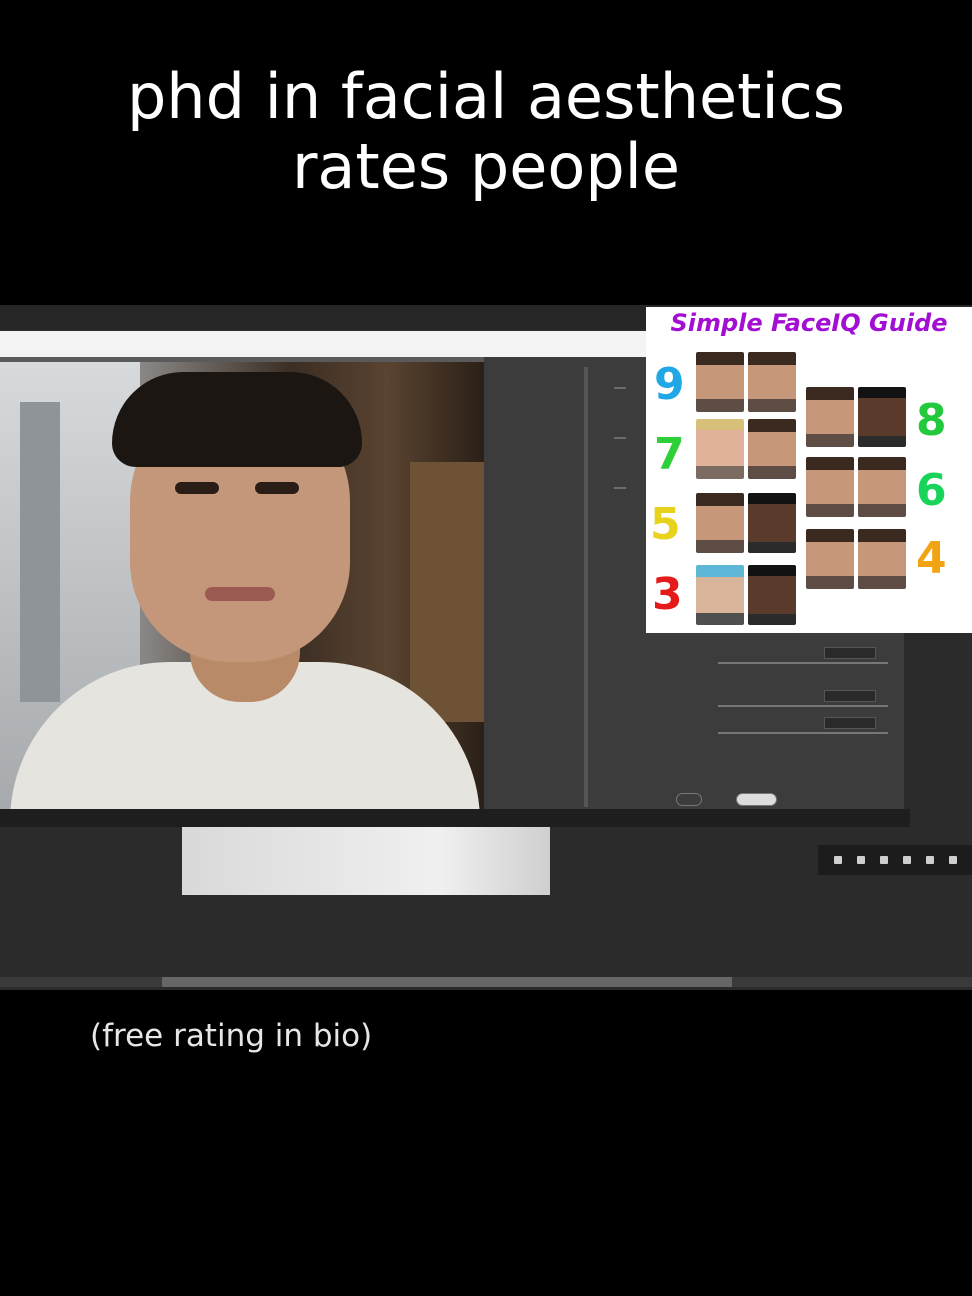  What do you see at coordinates (237, 419) in the screenshot?
I see `person-hair` at bounding box center [237, 419].